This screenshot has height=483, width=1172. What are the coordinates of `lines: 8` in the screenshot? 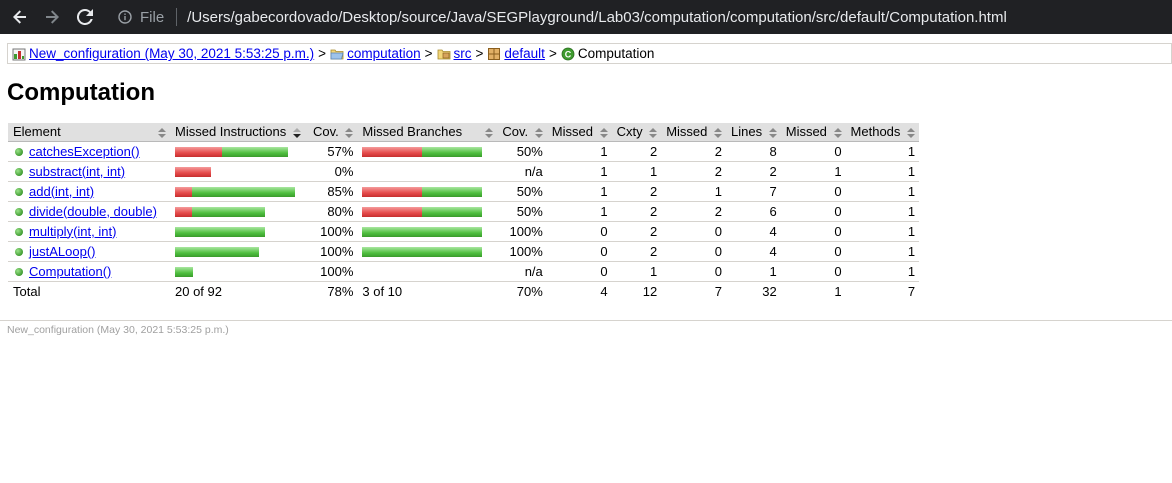 It's located at (753, 151).